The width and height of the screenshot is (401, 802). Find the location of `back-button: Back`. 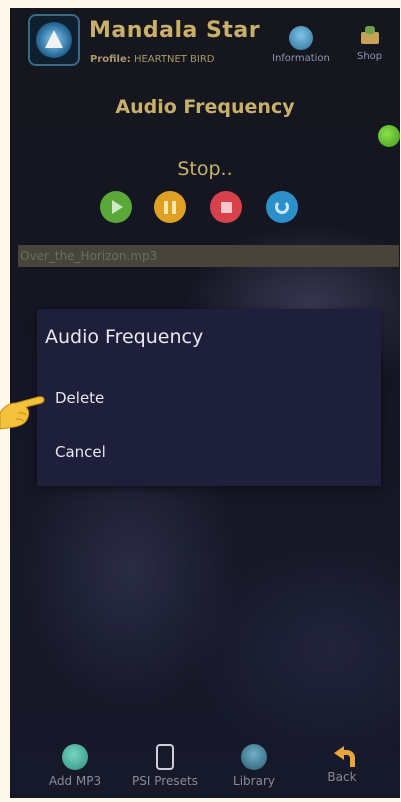

back-button: Back is located at coordinates (342, 764).